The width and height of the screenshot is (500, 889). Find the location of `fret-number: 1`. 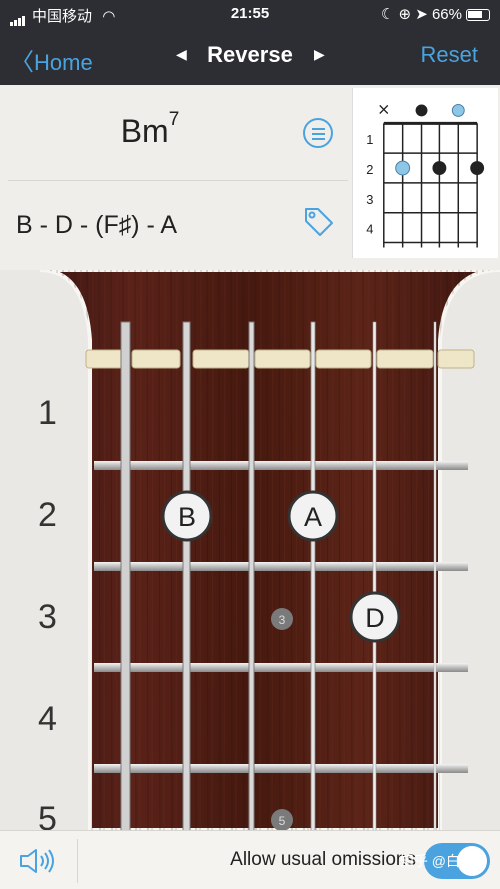

fret-number: 1 is located at coordinates (47, 413).